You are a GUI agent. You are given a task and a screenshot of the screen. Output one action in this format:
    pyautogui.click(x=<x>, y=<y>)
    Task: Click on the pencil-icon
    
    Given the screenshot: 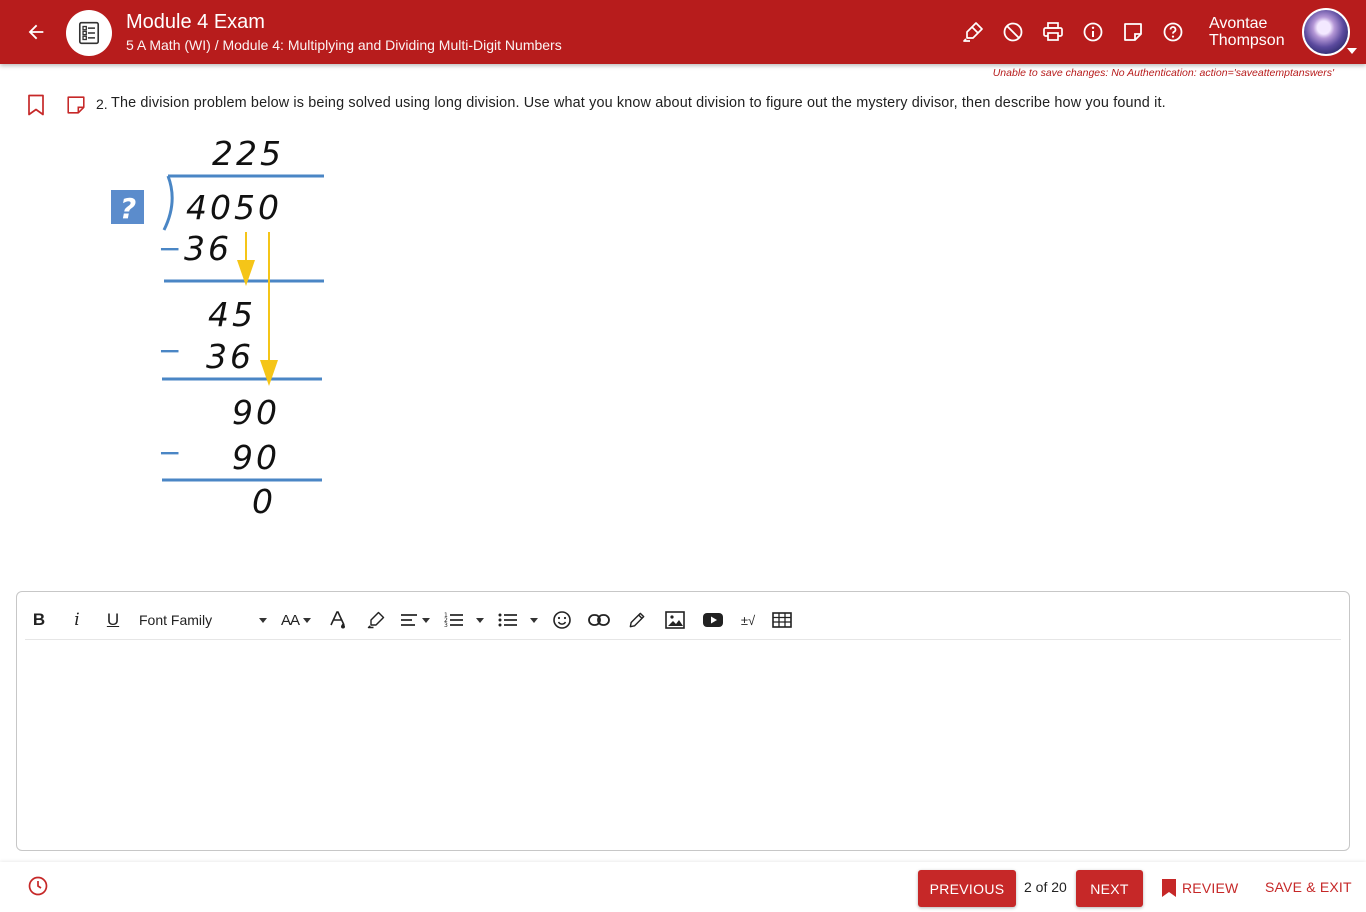 What is the action you would take?
    pyautogui.click(x=637, y=620)
    